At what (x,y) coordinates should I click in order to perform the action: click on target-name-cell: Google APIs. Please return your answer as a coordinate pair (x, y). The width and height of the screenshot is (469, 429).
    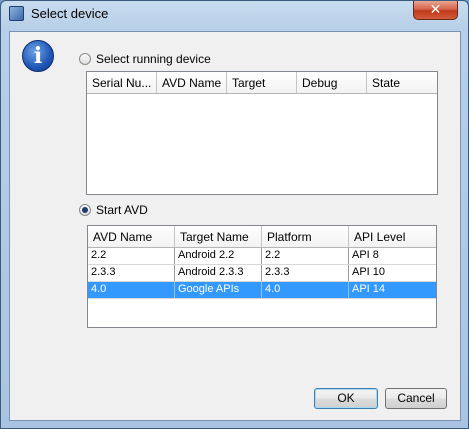
    Looking at the image, I should click on (218, 290).